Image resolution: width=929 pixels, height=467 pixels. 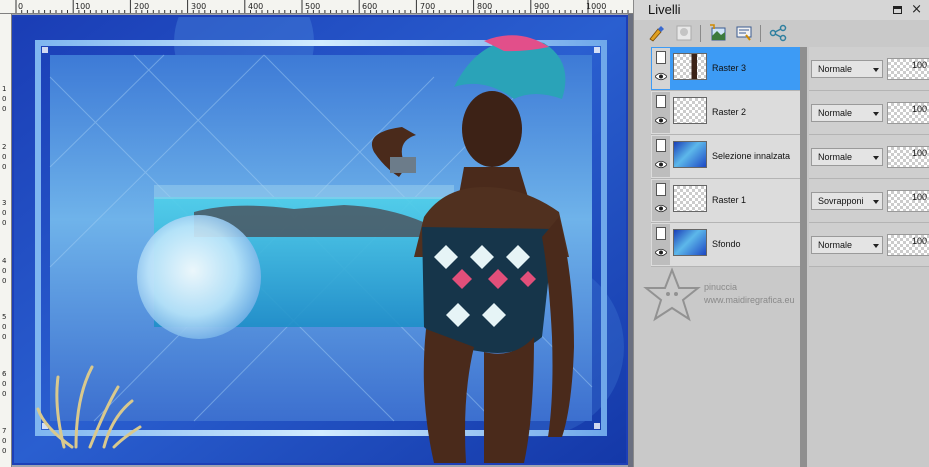 I want to click on layer-row-raster-1: Raster 1, so click(x=726, y=201).